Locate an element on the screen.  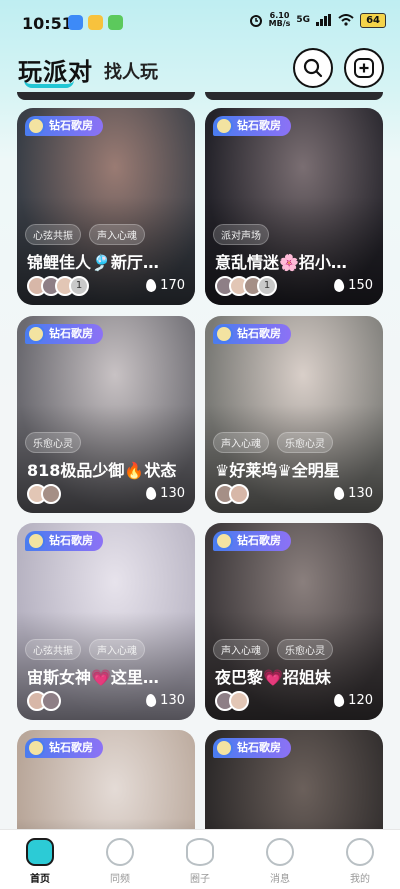
room-card: 钻石歌房 心弦共振 声入心魂 宙斯女神💗这里… 130 is located at coordinates (106, 621).